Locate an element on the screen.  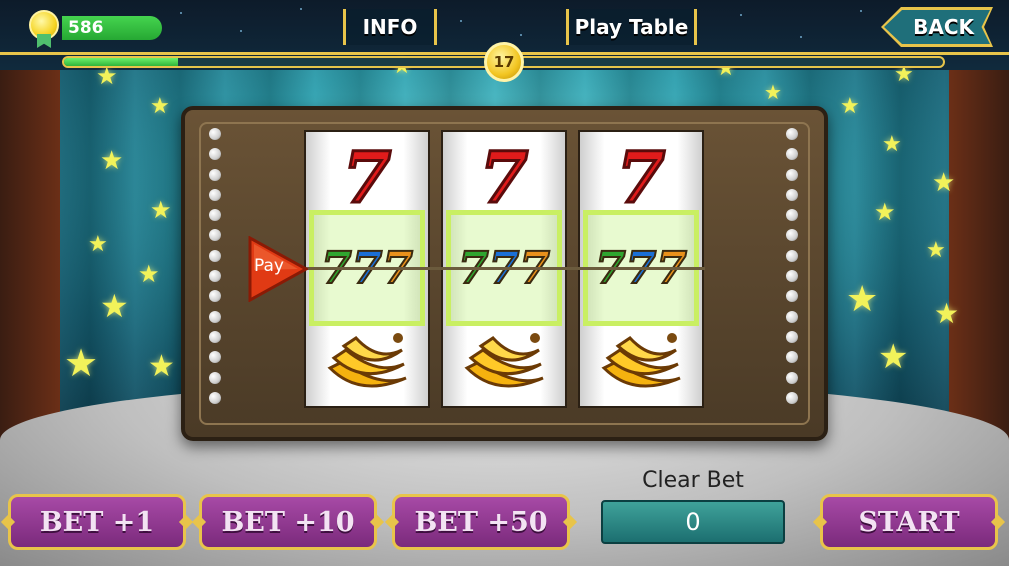
clear-bet-button: Clear Bet is located at coordinates (693, 480).